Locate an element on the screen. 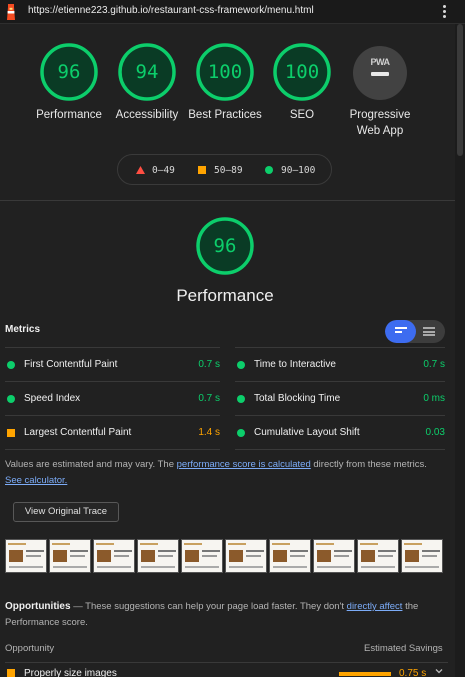 The image size is (465, 677). more-options-icon is located at coordinates (444, 12).